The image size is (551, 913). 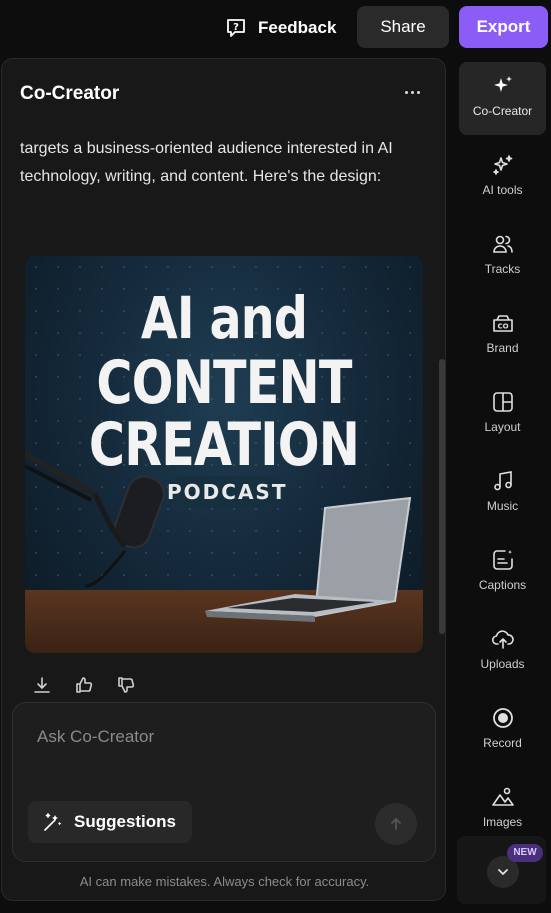 What do you see at coordinates (502, 743) in the screenshot?
I see `sidebar-item-label: Record` at bounding box center [502, 743].